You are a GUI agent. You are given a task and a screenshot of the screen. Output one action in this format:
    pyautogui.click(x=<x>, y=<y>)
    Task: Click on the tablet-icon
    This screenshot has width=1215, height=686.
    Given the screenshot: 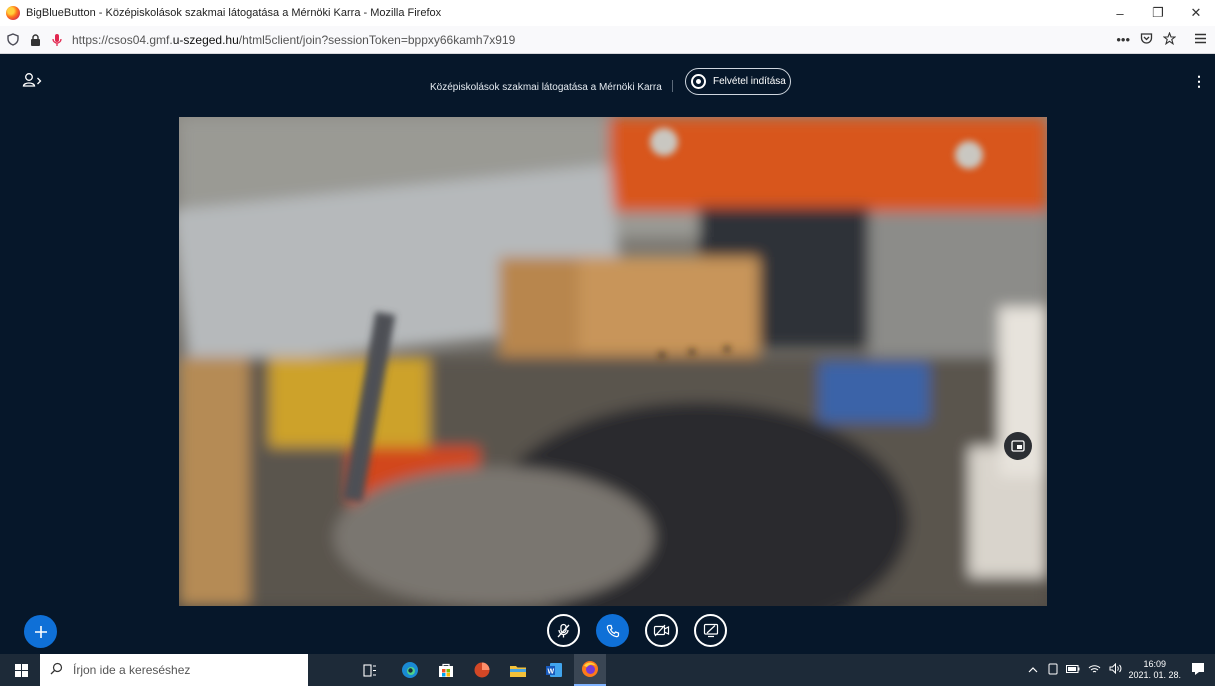 What is the action you would take?
    pyautogui.click(x=1053, y=670)
    